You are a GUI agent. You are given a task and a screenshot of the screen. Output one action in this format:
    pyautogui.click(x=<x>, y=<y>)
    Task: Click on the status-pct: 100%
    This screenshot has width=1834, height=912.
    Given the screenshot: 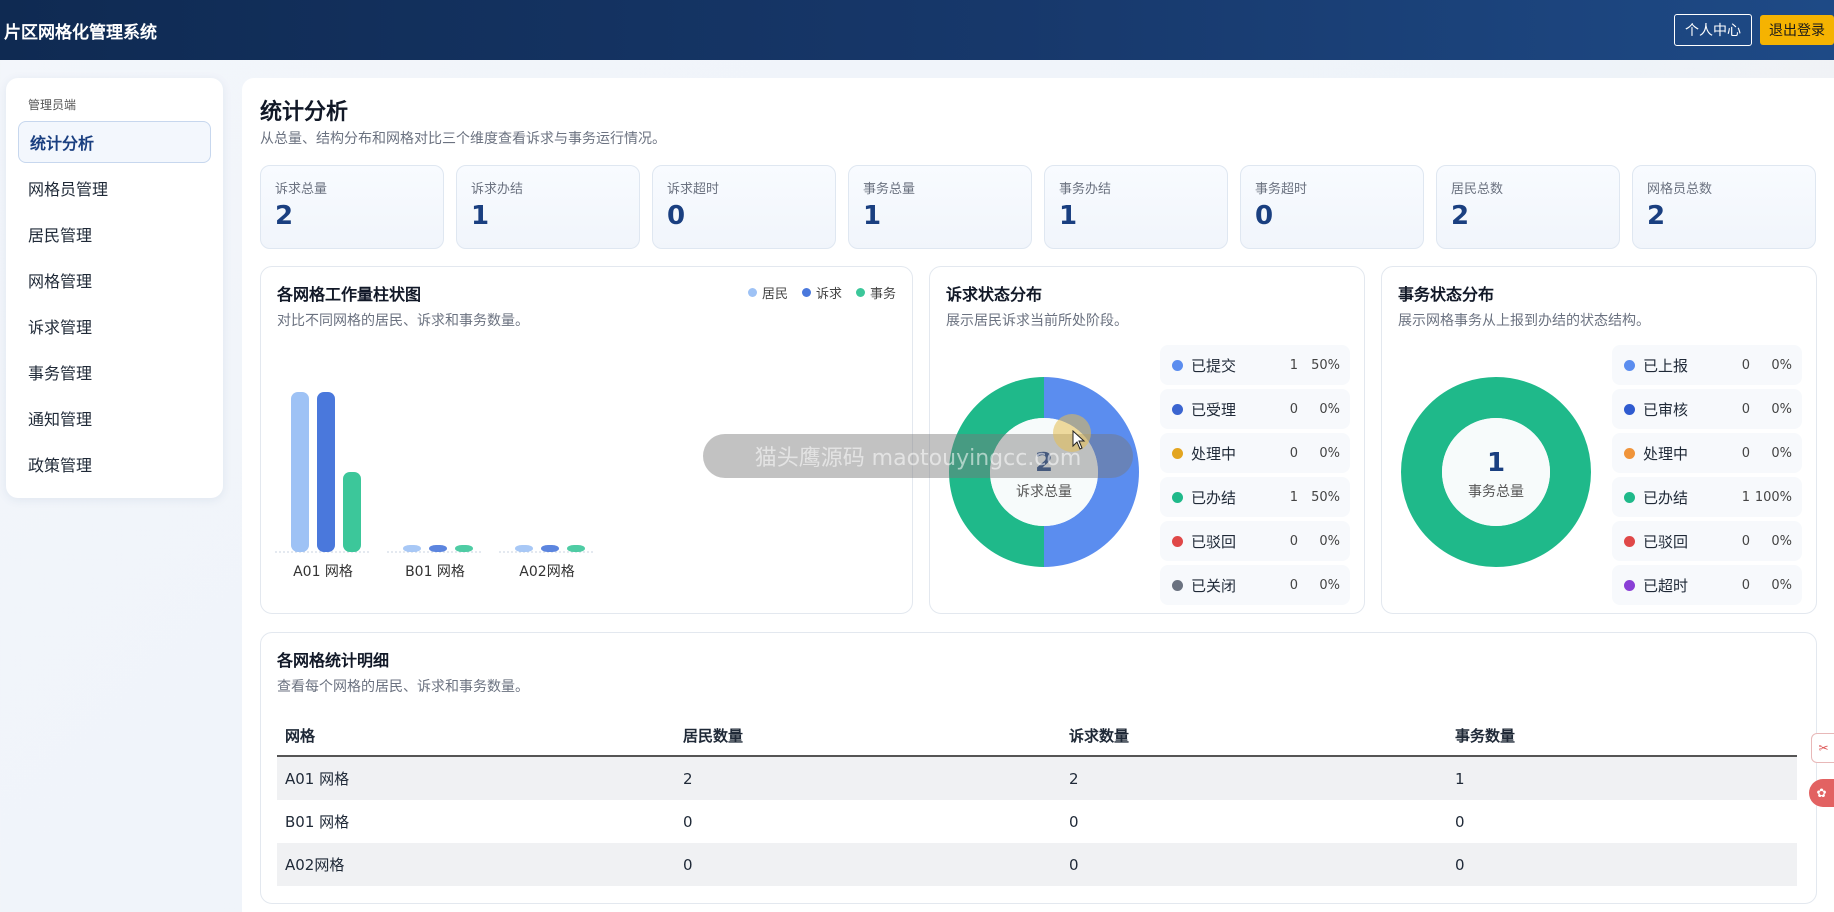 What is the action you would take?
    pyautogui.click(x=1773, y=497)
    